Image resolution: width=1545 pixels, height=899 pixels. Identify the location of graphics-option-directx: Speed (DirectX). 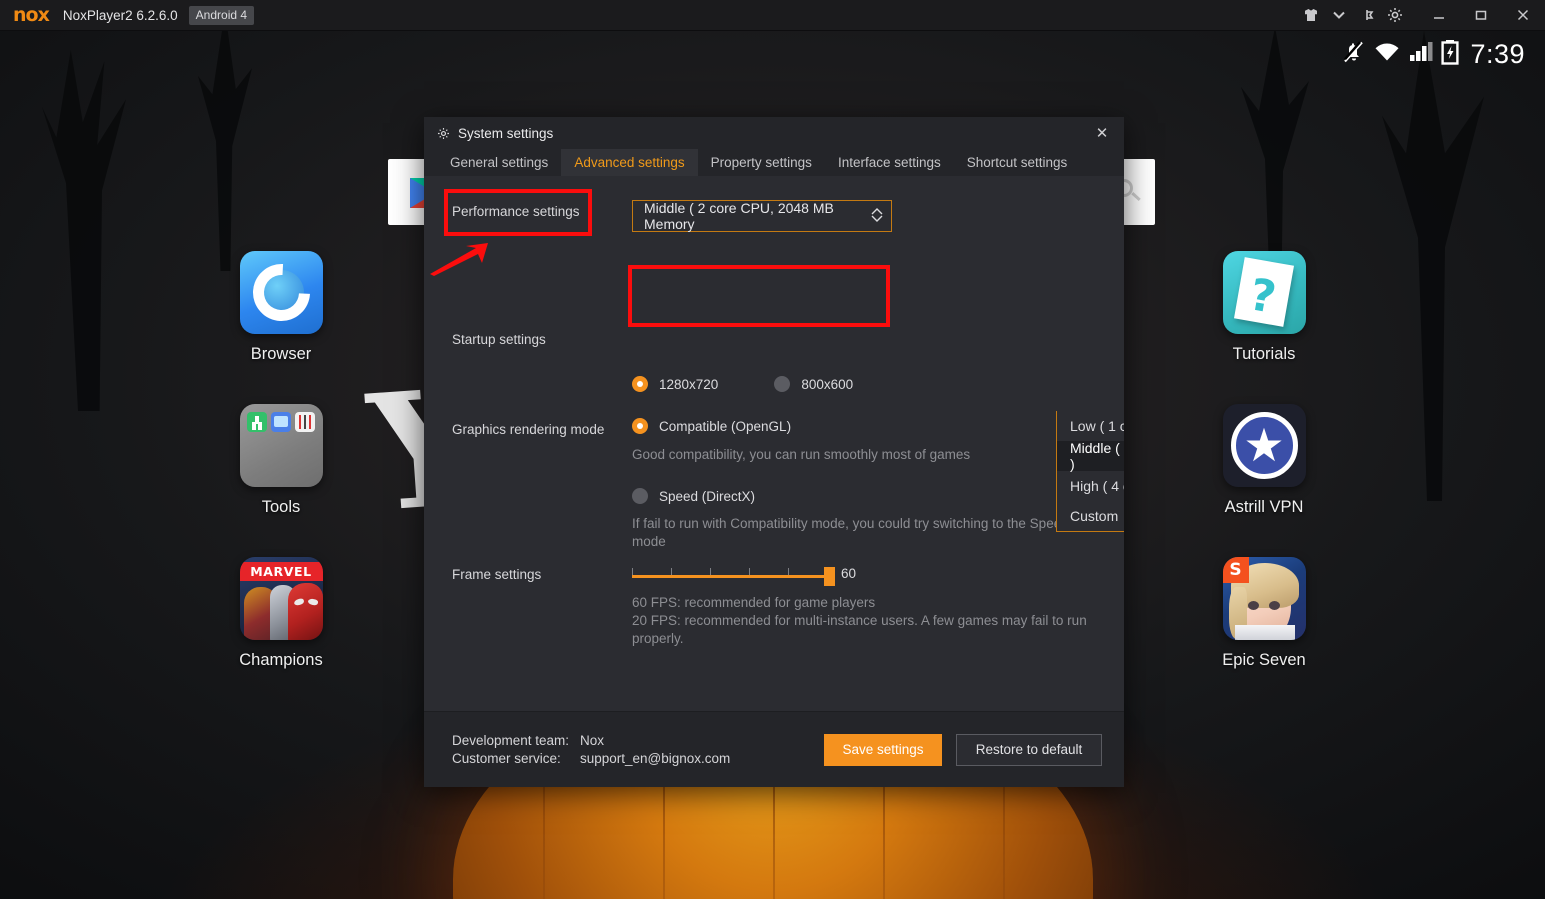
(878, 496).